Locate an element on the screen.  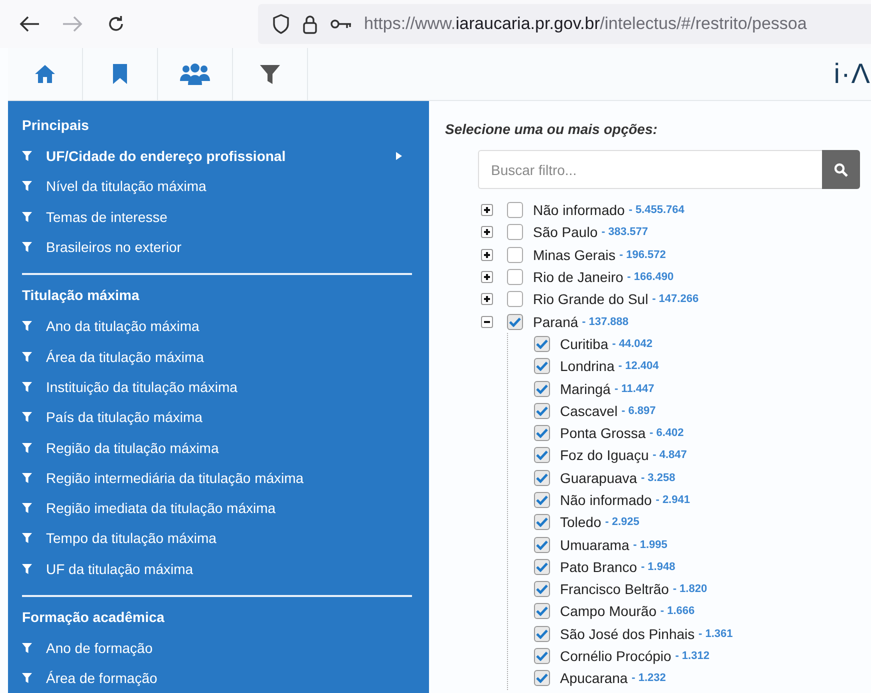
shield-icon is located at coordinates (281, 24).